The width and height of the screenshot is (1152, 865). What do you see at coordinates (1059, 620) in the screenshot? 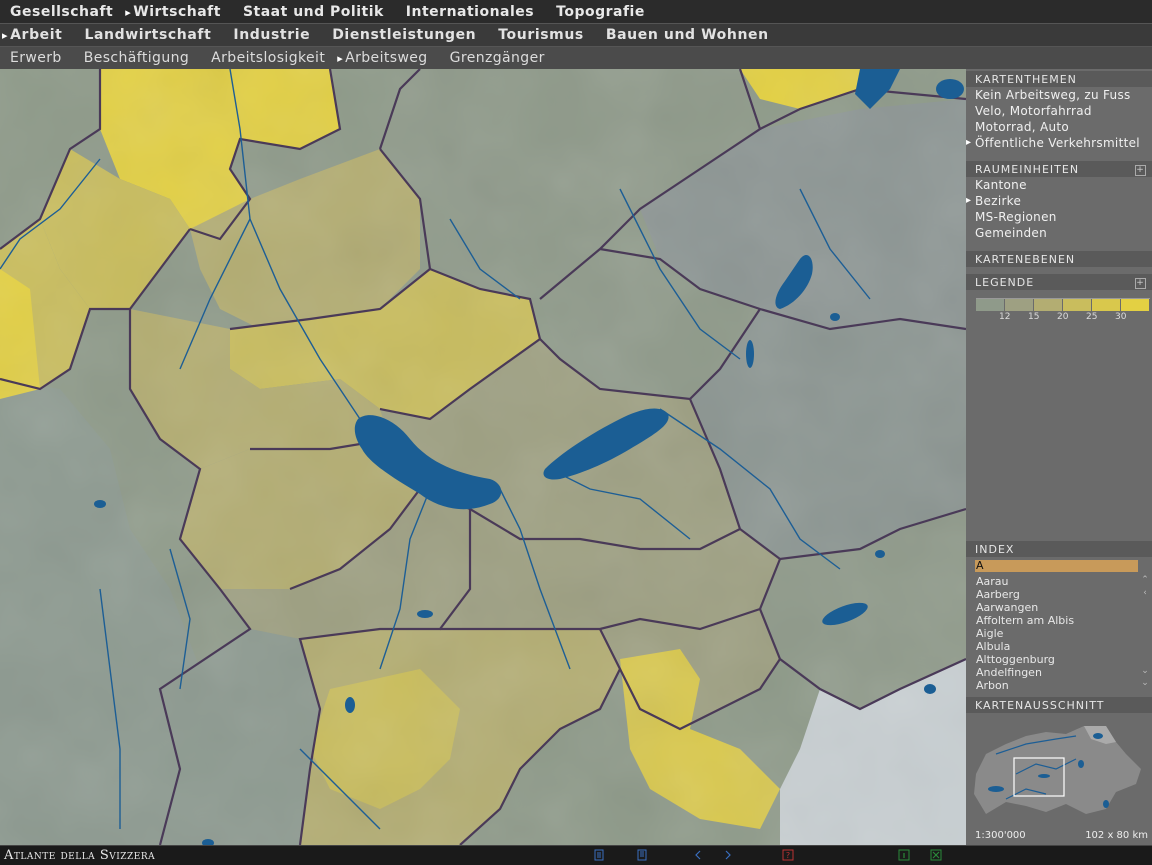
I see `index-entry: Affoltern am Albis` at bounding box center [1059, 620].